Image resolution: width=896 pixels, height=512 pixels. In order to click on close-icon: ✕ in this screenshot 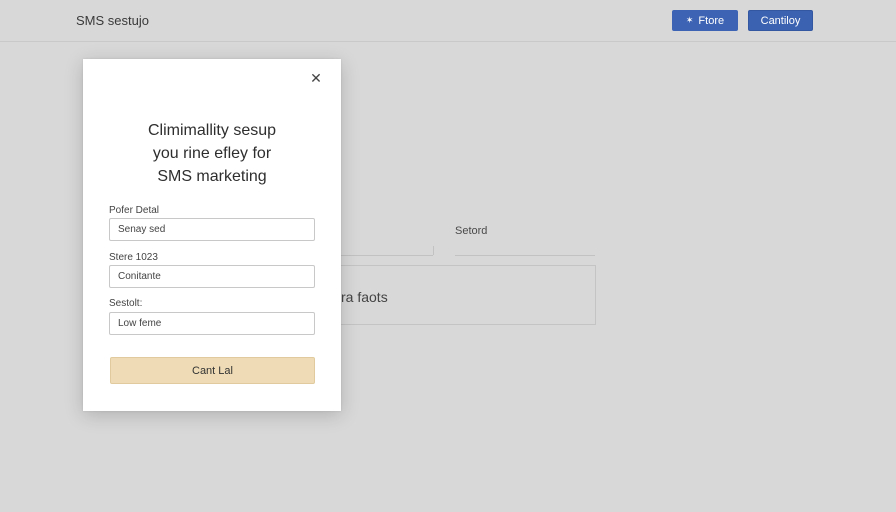, I will do `click(316, 78)`.